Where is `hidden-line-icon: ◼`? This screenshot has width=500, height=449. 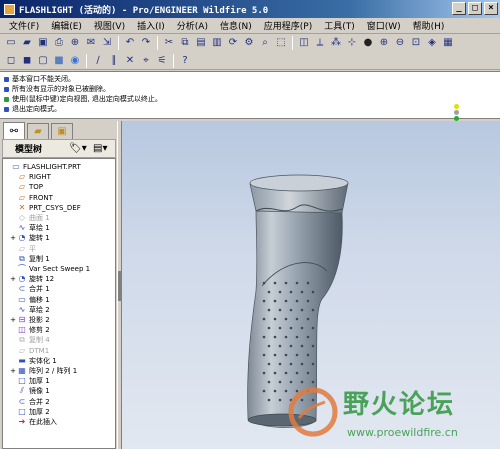
hidden-line-icon: ◼ is located at coordinates (27, 61).